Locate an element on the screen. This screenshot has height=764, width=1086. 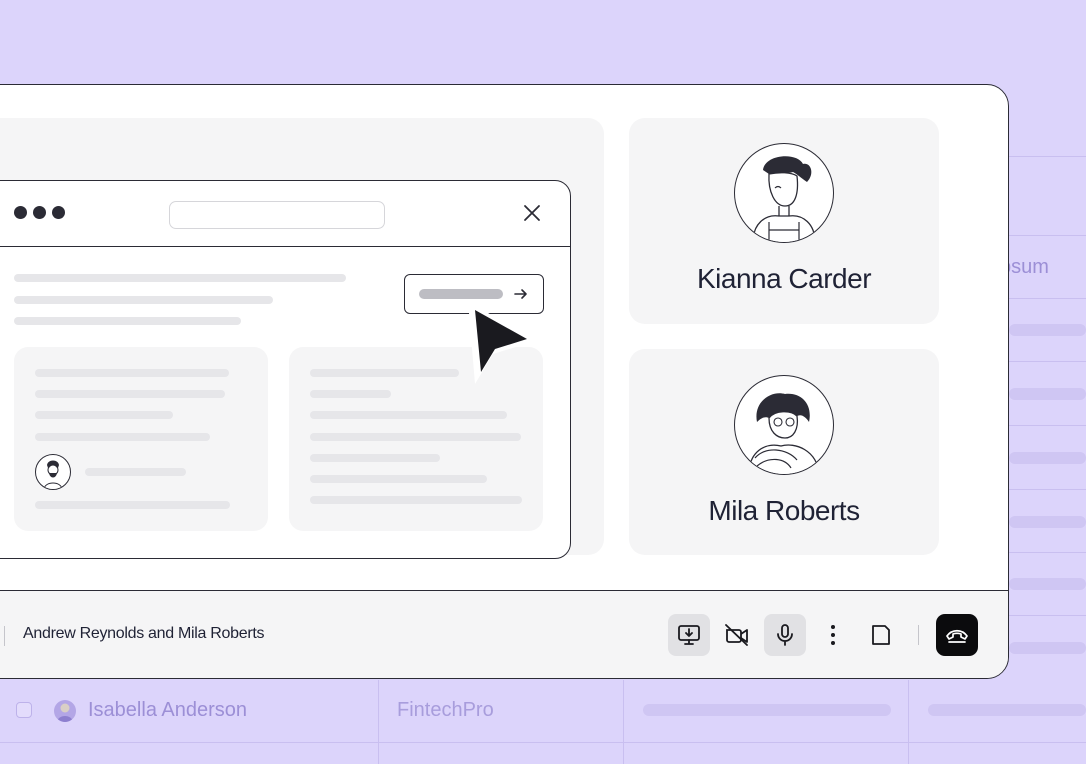
content-card is located at coordinates (141, 439).